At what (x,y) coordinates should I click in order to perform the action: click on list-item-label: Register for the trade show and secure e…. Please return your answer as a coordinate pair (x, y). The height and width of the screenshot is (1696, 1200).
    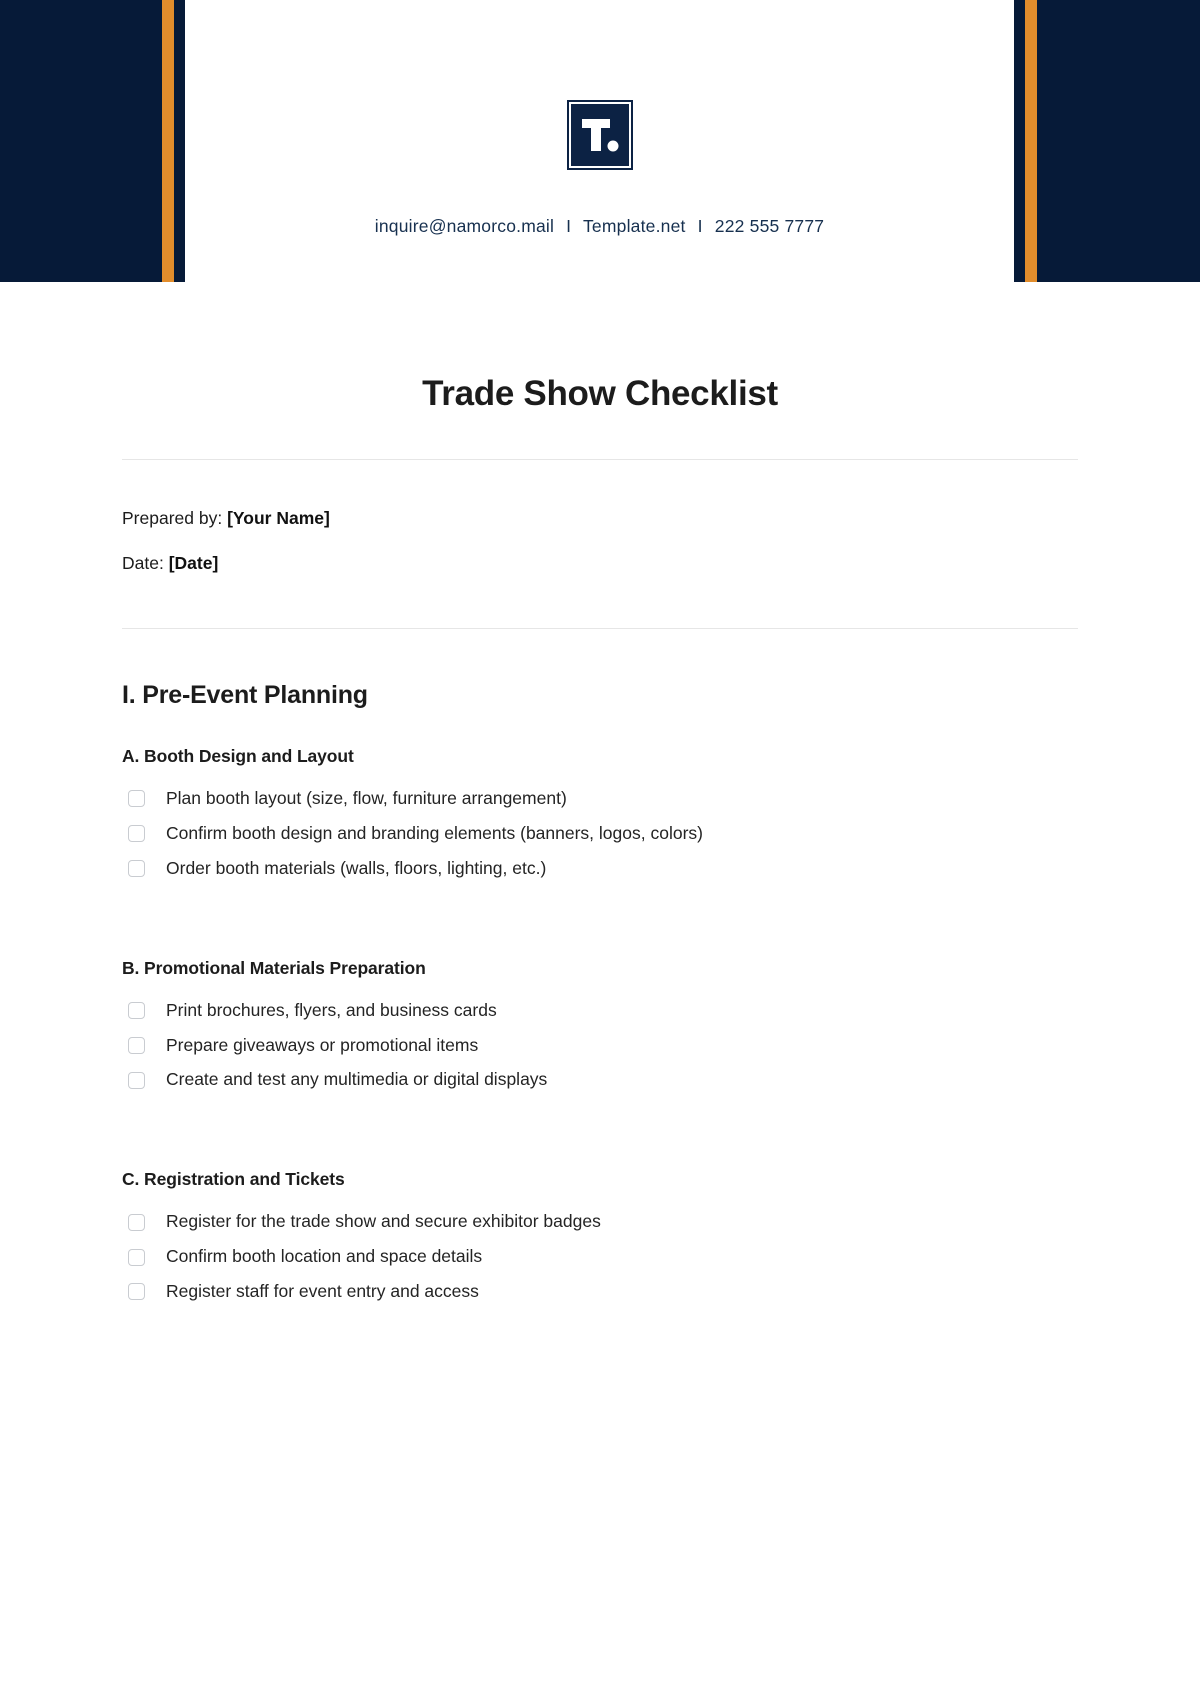
    Looking at the image, I should click on (383, 1221).